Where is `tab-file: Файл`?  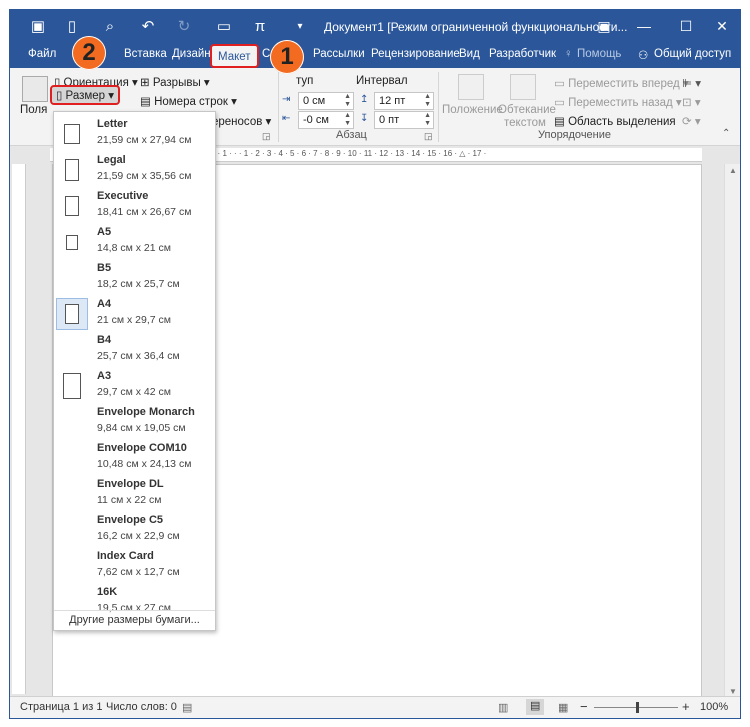 tab-file: Файл is located at coordinates (42, 54).